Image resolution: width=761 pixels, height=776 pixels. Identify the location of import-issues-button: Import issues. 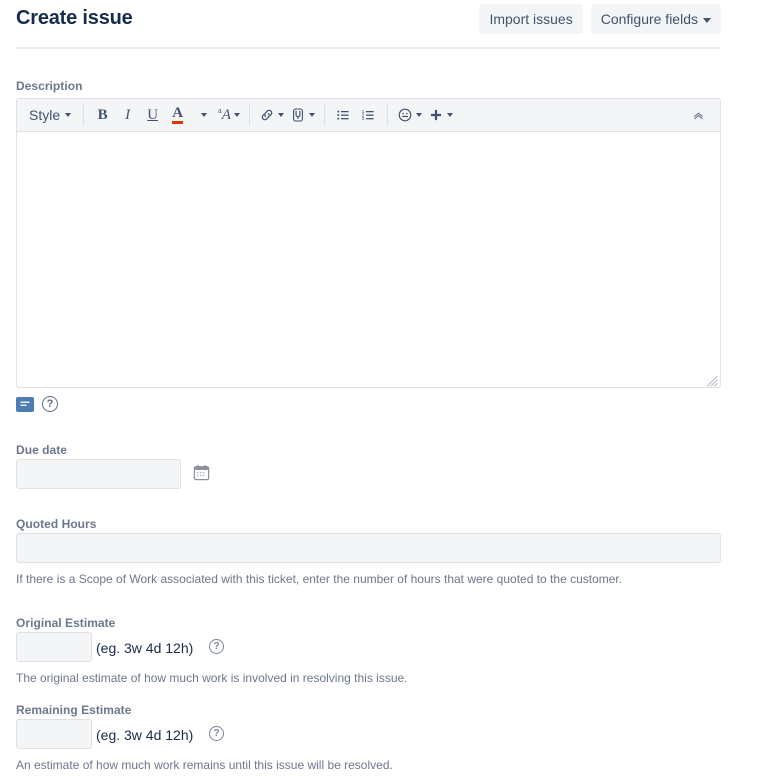
(531, 19).